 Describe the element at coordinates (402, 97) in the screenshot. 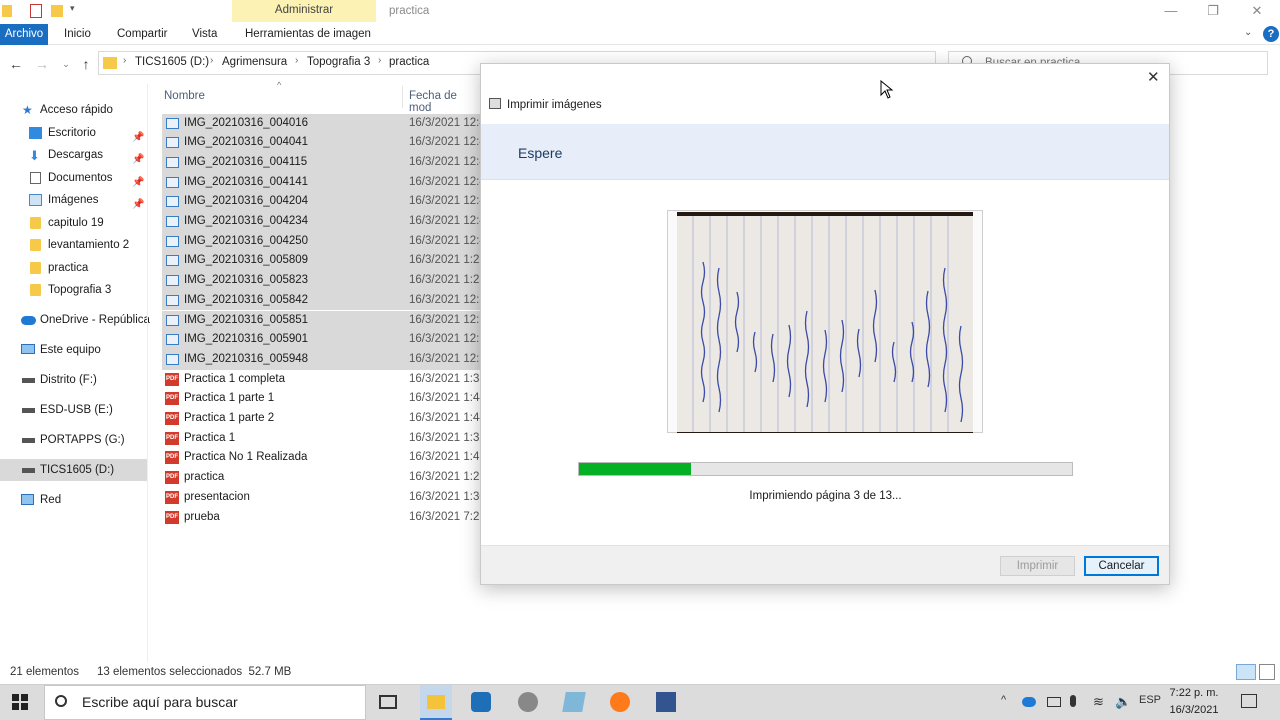

I see `column-divider` at that location.